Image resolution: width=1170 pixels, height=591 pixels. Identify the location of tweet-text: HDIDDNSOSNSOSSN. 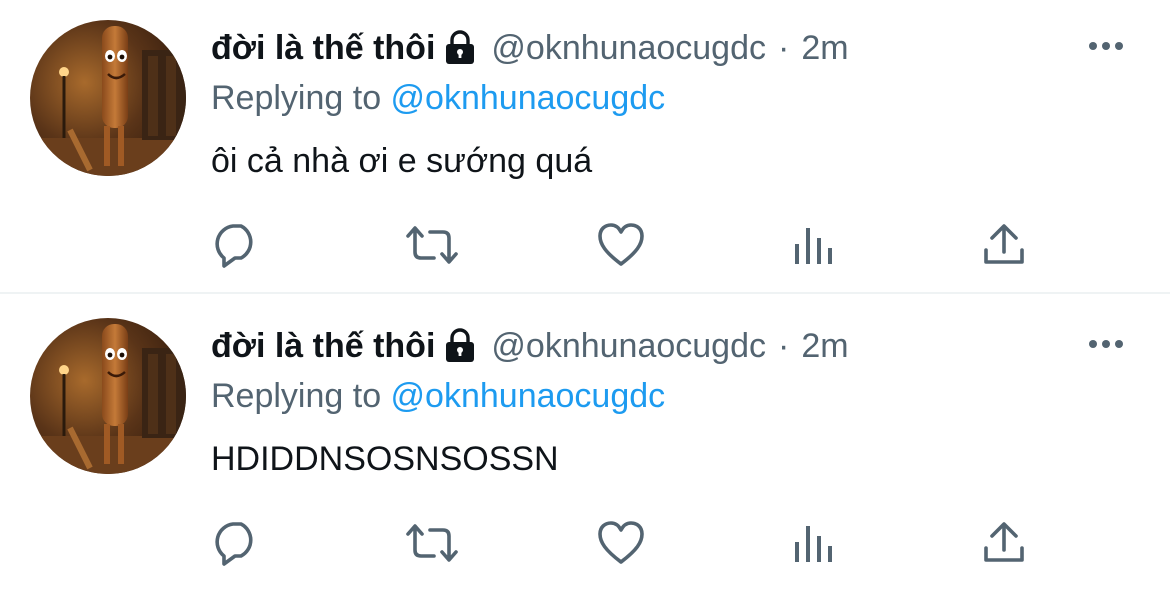
(385, 459).